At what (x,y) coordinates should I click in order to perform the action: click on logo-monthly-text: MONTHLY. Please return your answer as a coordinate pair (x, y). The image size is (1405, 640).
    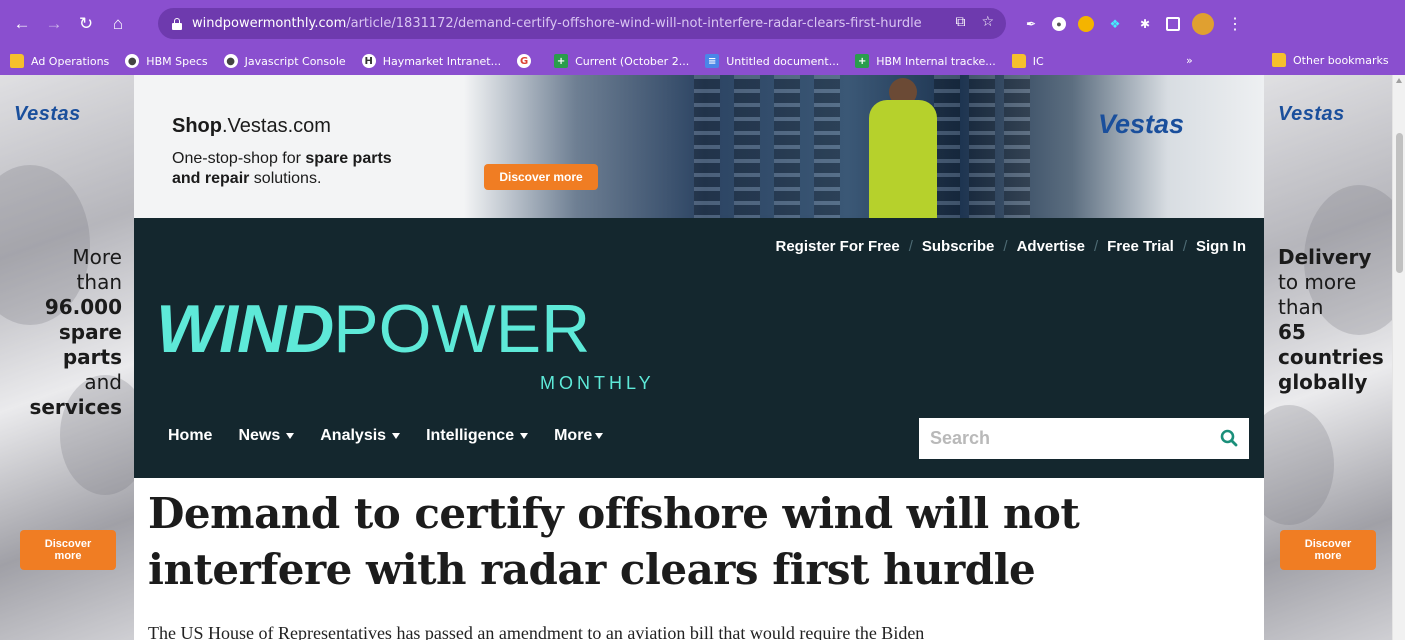
    Looking at the image, I should click on (597, 383).